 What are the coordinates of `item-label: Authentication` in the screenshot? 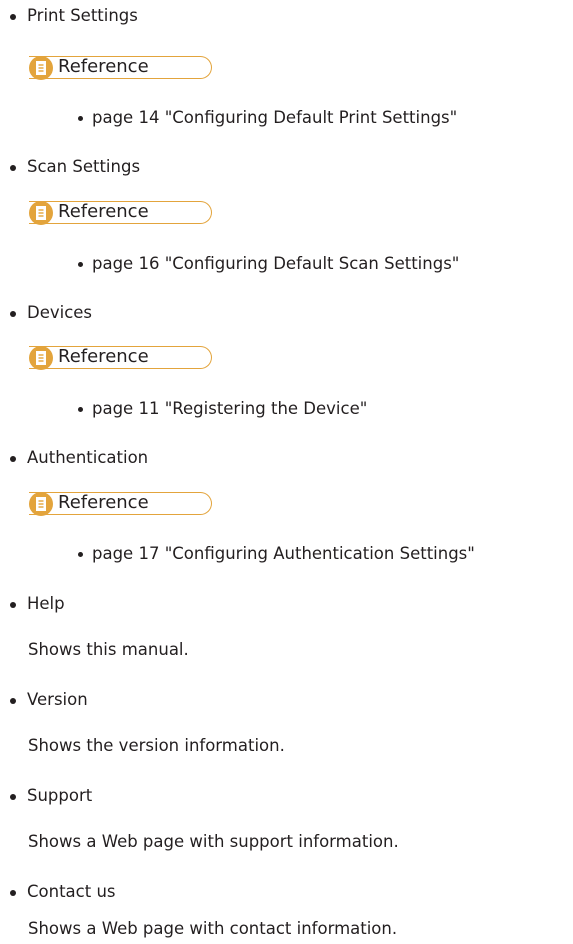 It's located at (88, 457).